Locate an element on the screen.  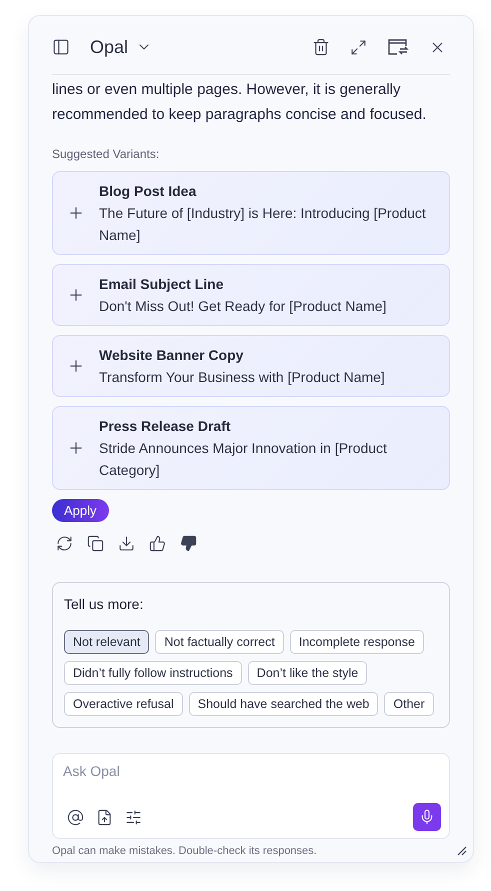
microphone-button is located at coordinates (427, 817).